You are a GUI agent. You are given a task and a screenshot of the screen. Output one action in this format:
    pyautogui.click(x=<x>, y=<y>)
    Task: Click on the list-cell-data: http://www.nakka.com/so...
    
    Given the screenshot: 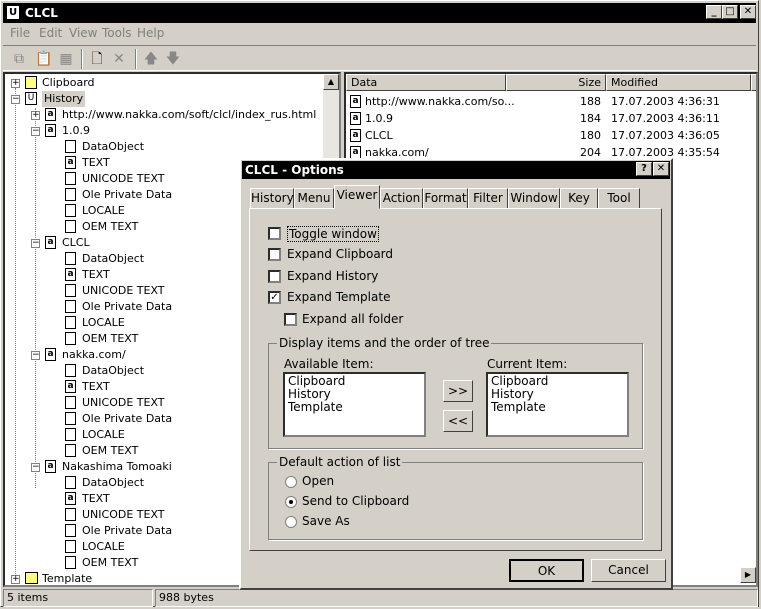 What is the action you would take?
    pyautogui.click(x=440, y=101)
    